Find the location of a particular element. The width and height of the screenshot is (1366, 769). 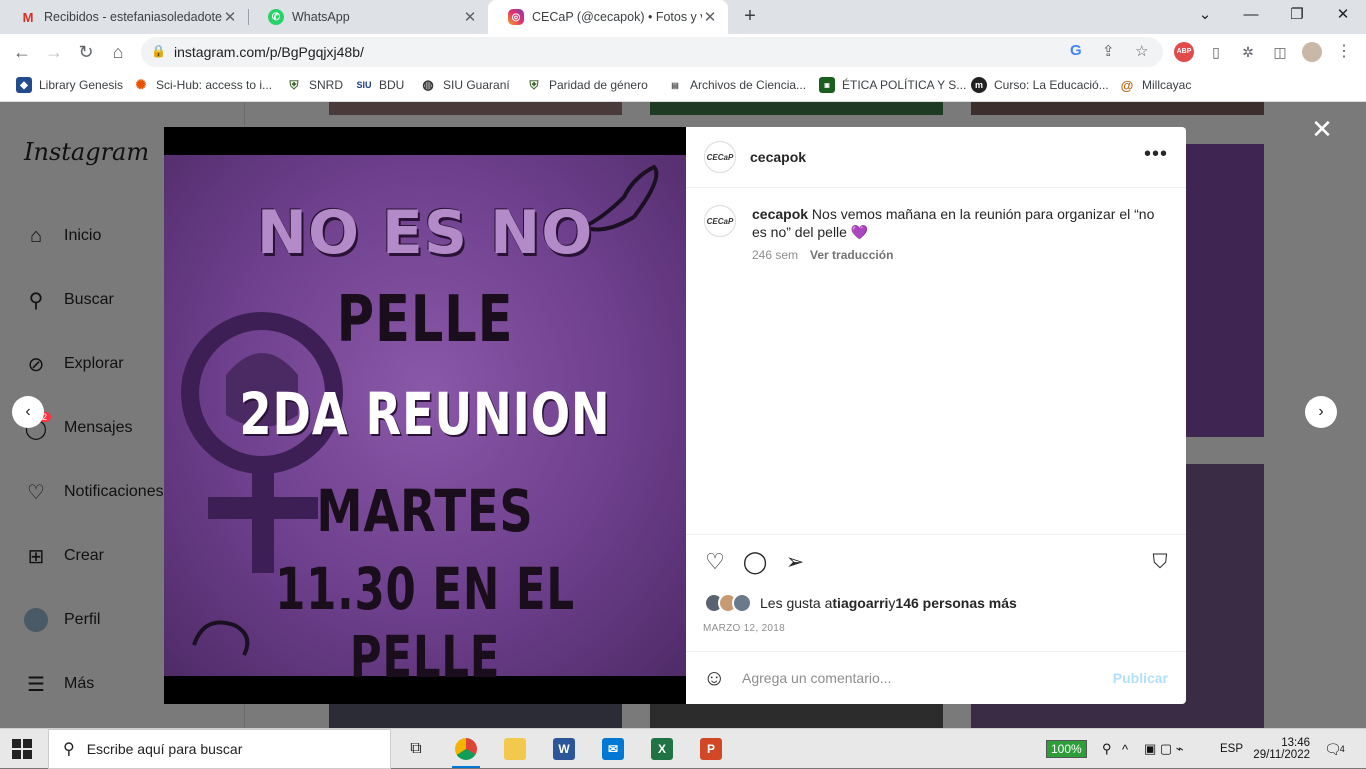

task-view-icon: ⧉ is located at coordinates (416, 749).